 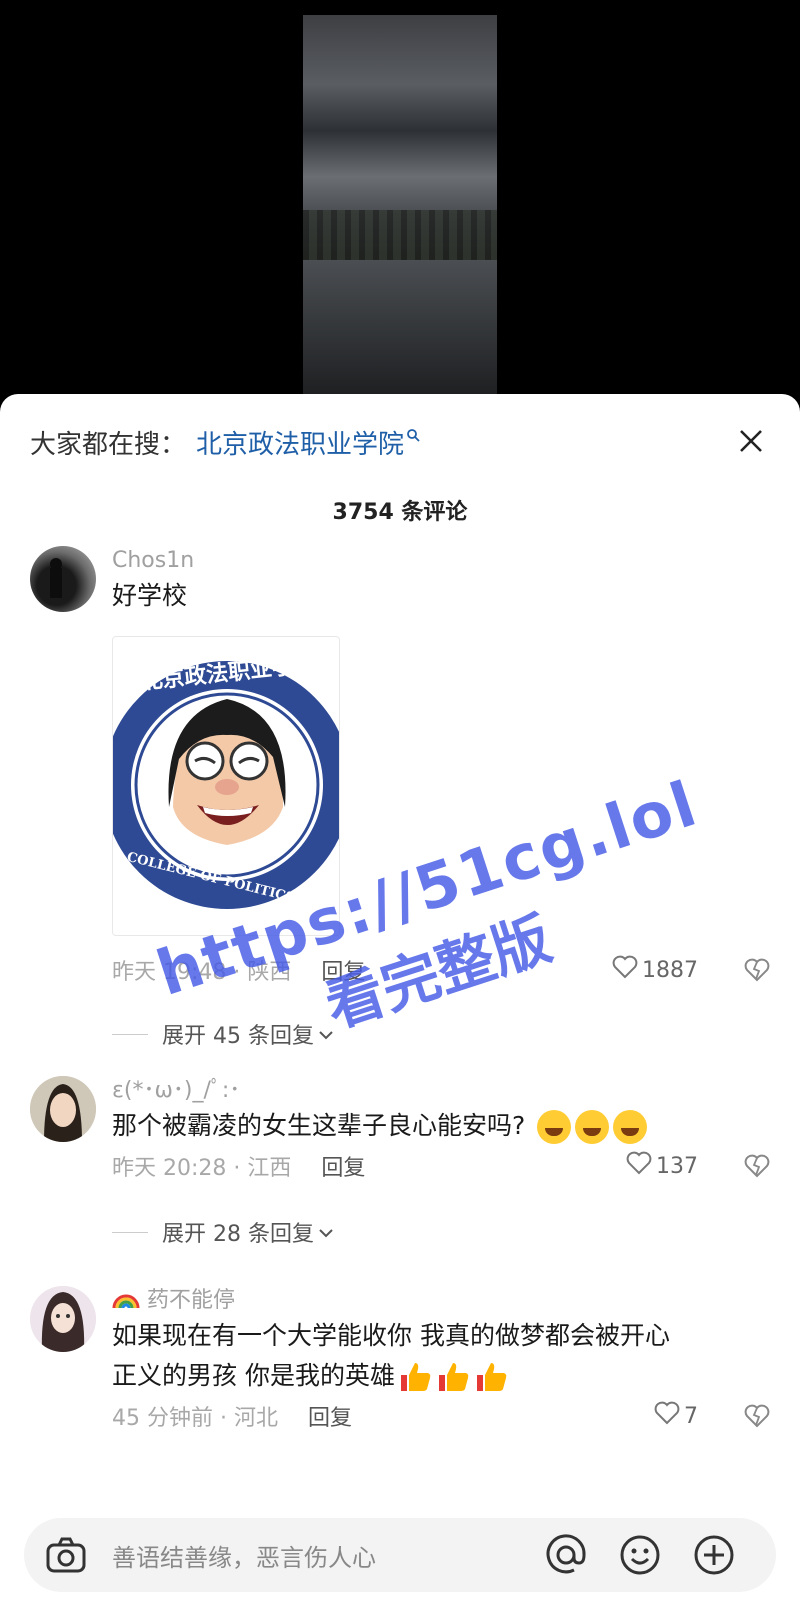 I want to click on like-button: 1887, so click(x=655, y=970).